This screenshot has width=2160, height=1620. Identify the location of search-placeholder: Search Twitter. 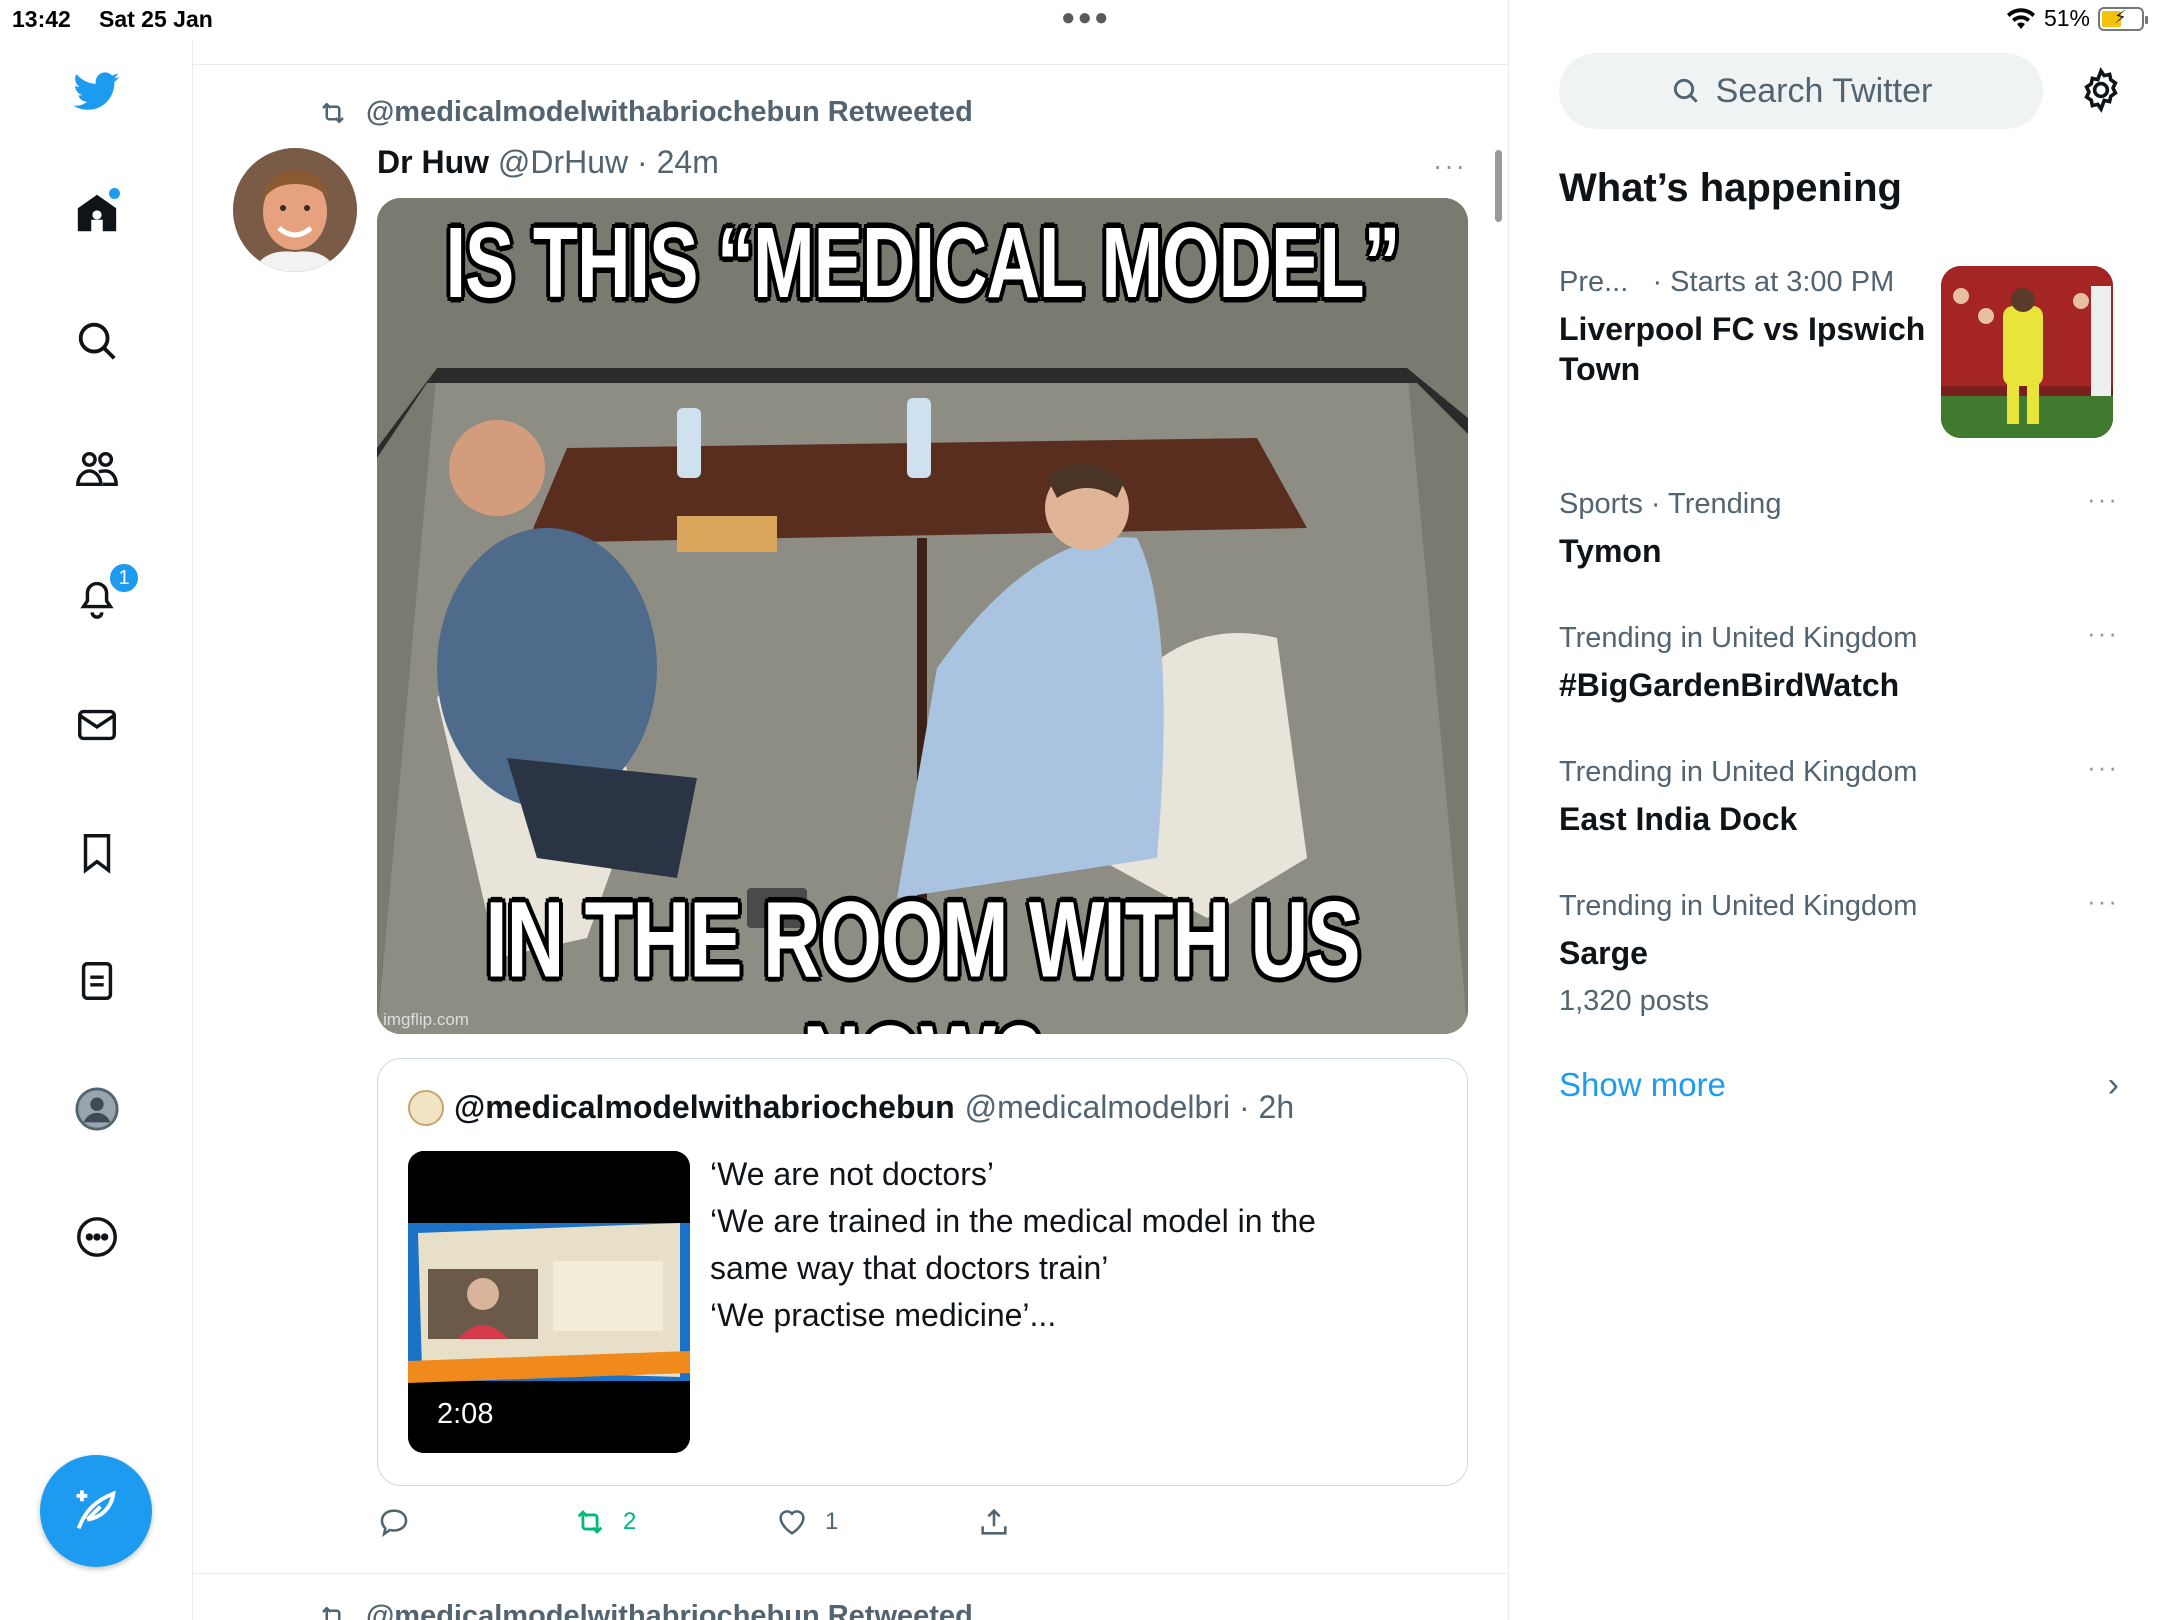
(1824, 90).